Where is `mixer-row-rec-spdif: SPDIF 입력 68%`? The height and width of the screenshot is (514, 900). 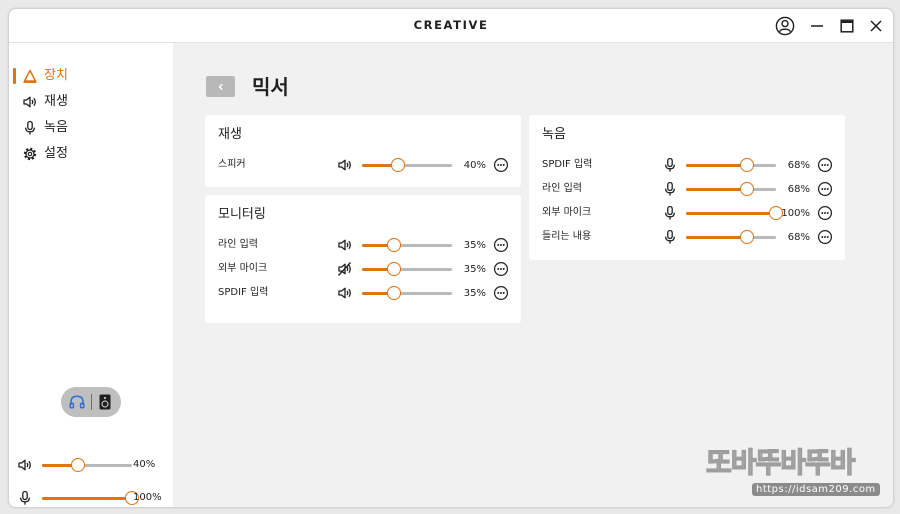
mixer-row-rec-spdif: SPDIF 입력 68% is located at coordinates (687, 165).